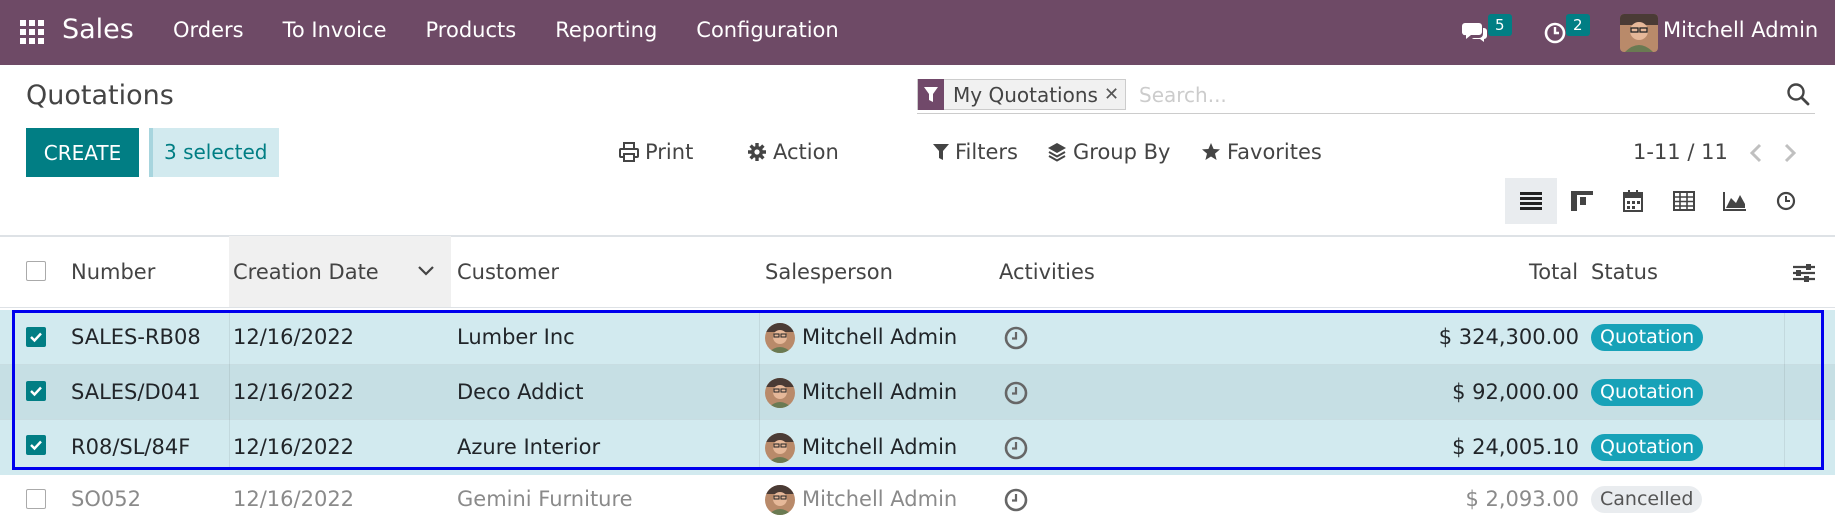 The width and height of the screenshot is (1835, 527). I want to click on search-input, so click(1454, 95).